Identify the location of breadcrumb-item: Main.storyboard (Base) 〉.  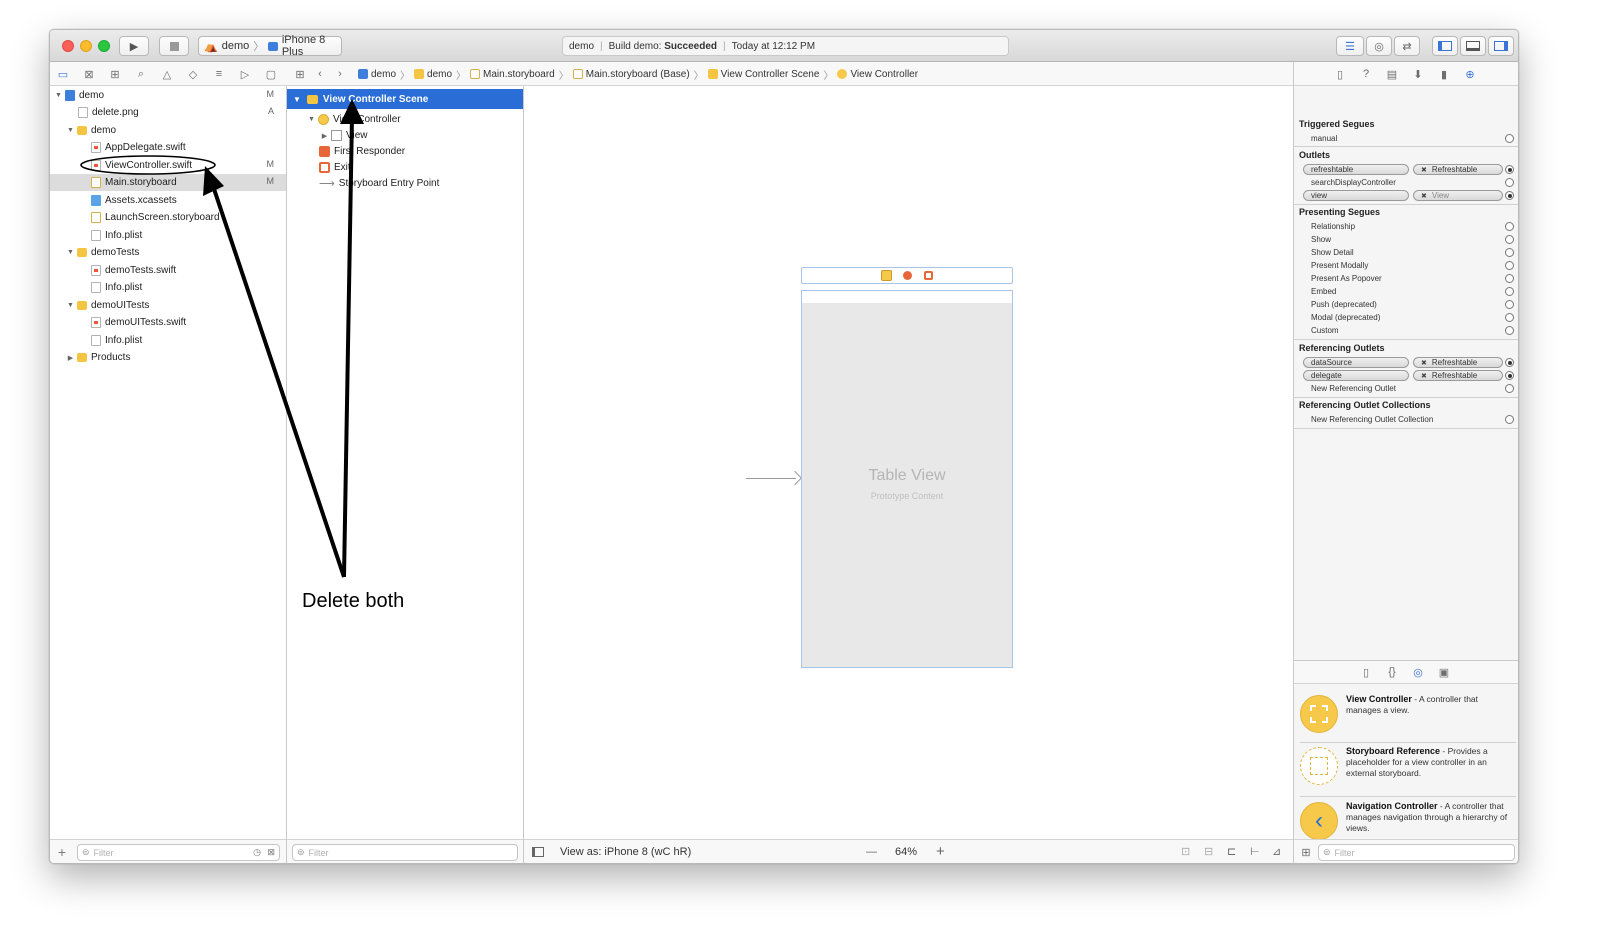
(640, 74).